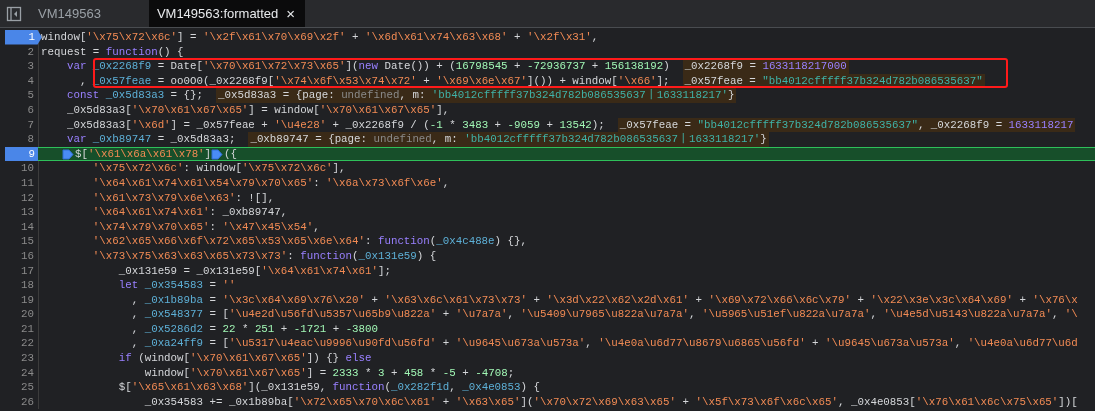 The height and width of the screenshot is (411, 1095). What do you see at coordinates (218, 168) in the screenshot?
I see `code-line: '\x75\x72\x6c': window['\x75\x72\x6c'],` at bounding box center [218, 168].